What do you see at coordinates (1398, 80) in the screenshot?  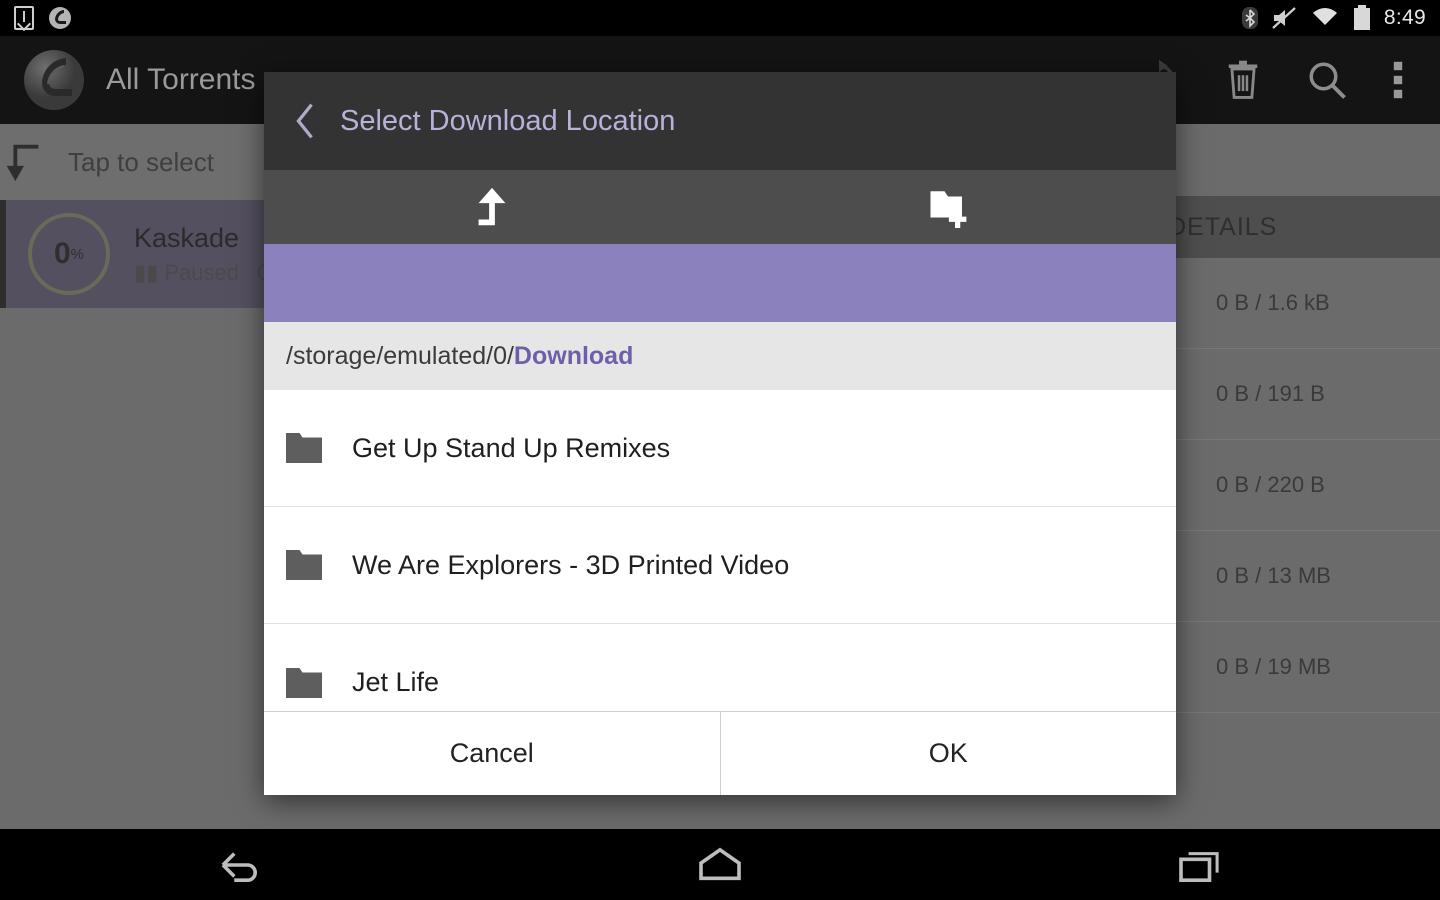 I see `overflow-menu-icon` at bounding box center [1398, 80].